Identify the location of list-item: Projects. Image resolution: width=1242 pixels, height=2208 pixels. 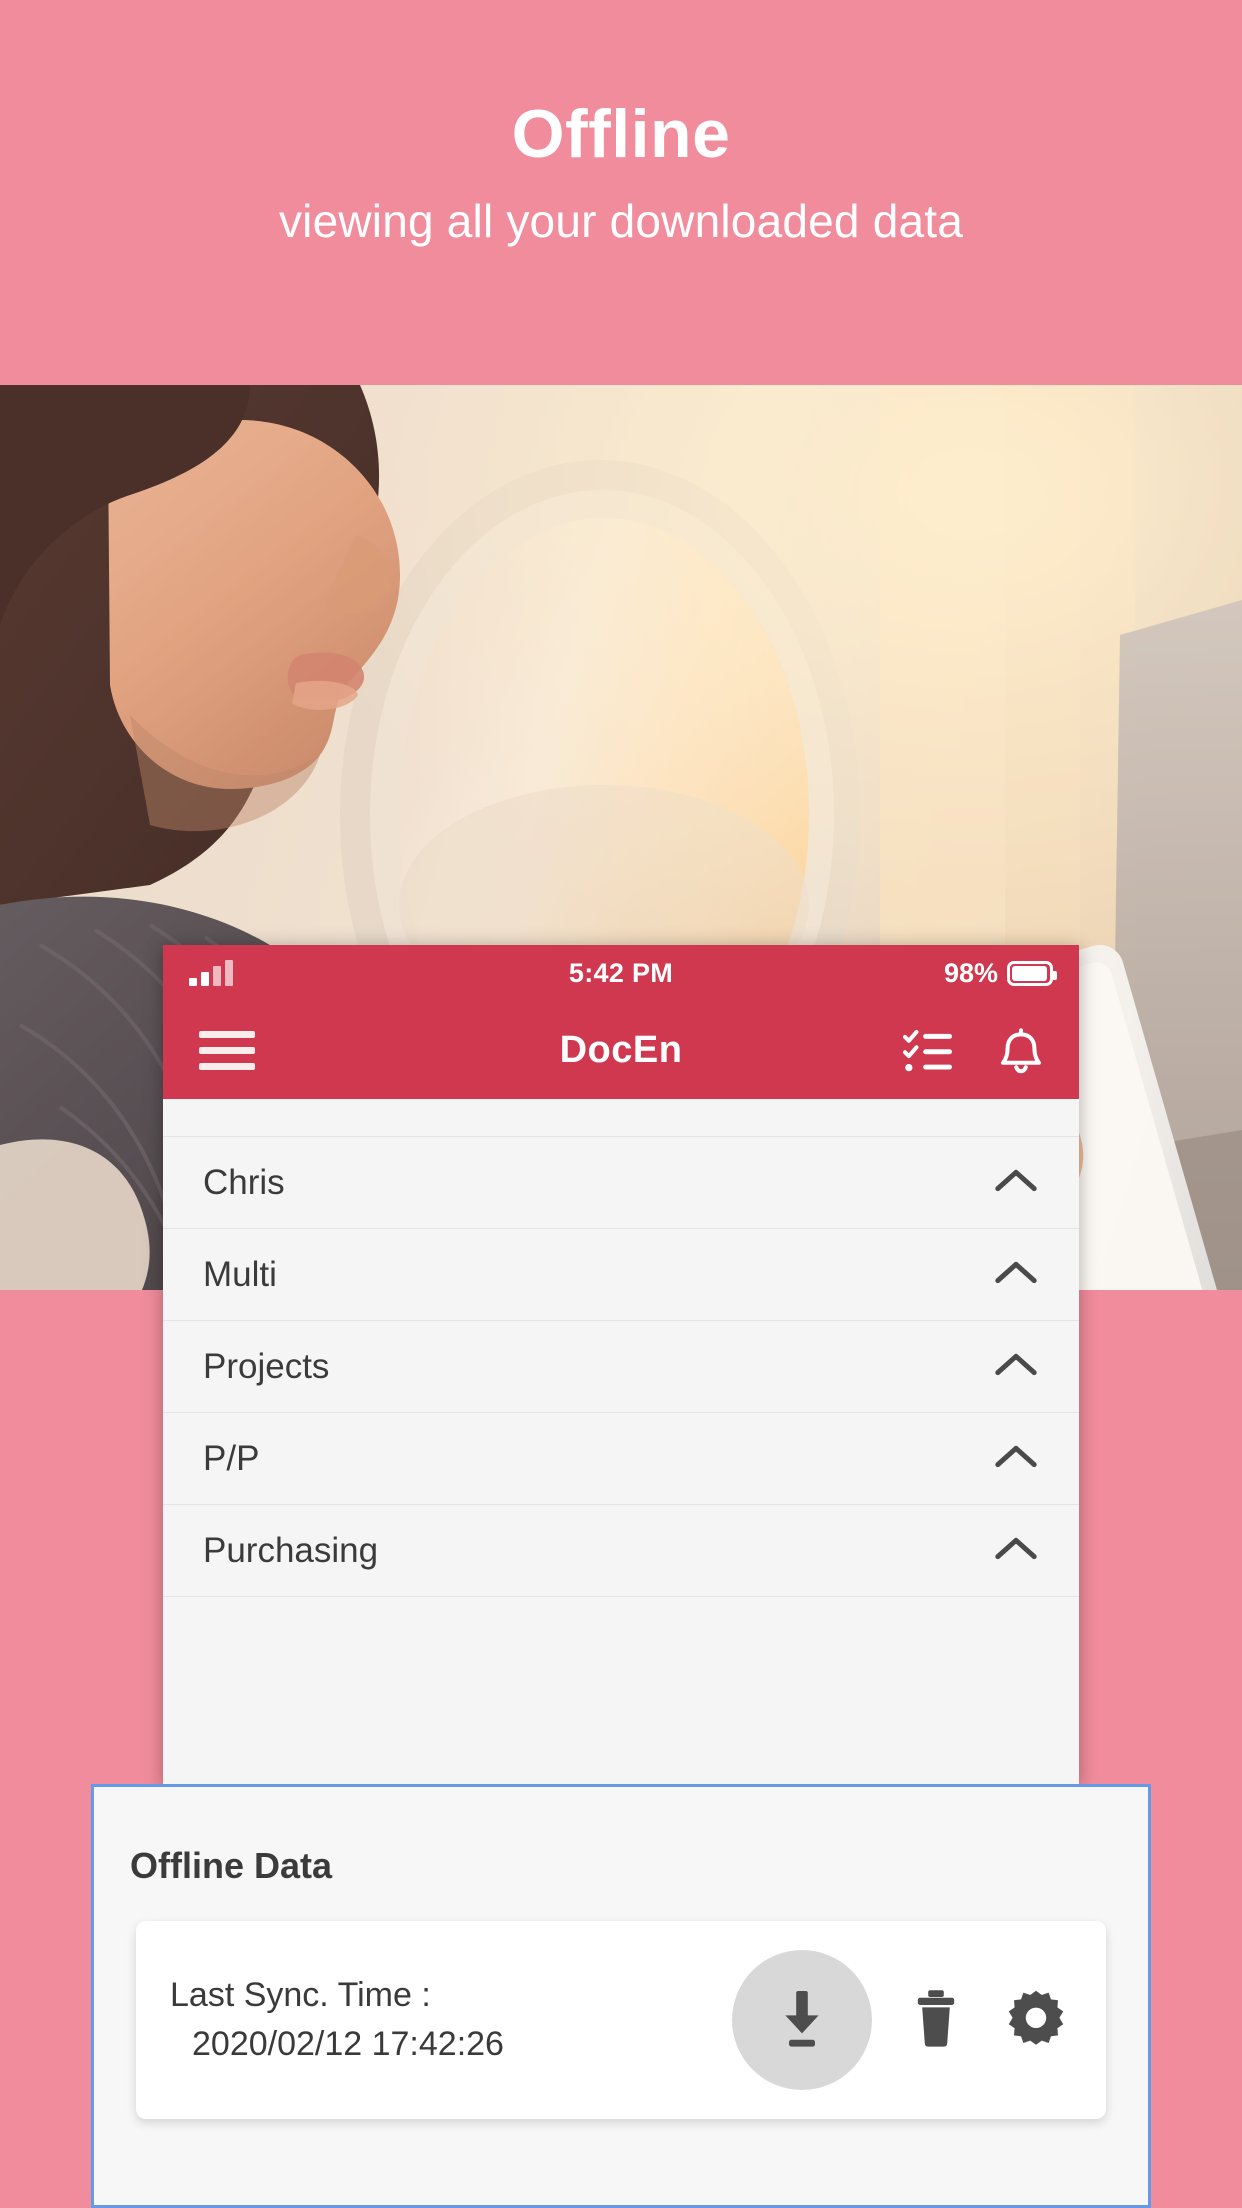
(621, 1367).